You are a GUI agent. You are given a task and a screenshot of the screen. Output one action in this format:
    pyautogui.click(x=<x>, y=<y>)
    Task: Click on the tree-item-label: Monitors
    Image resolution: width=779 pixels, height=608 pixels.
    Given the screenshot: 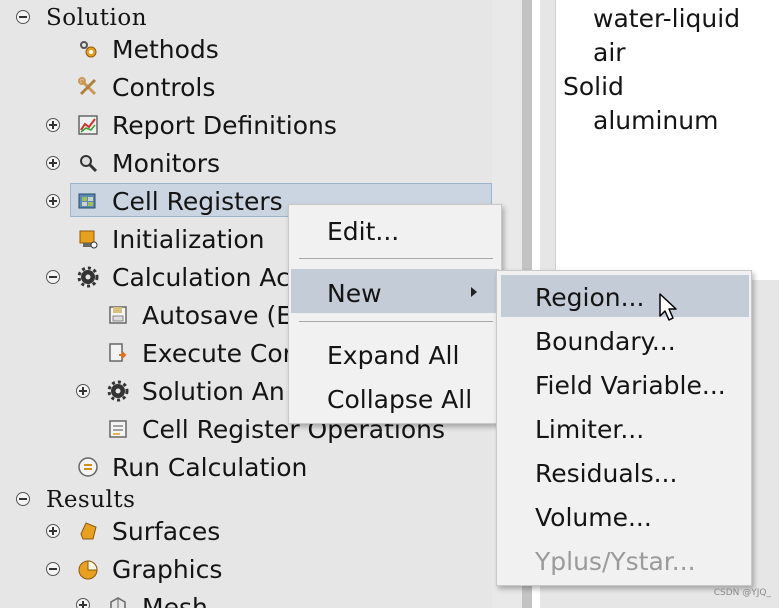 What is the action you would take?
    pyautogui.click(x=166, y=163)
    